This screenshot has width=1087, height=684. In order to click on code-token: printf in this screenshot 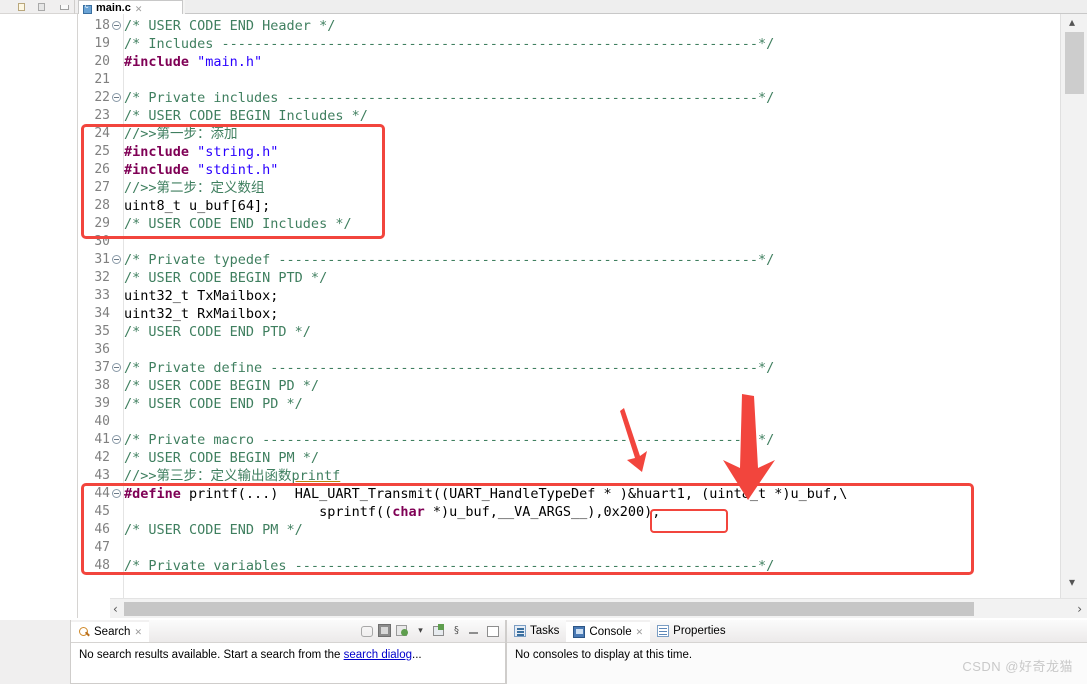, I will do `click(316, 476)`.